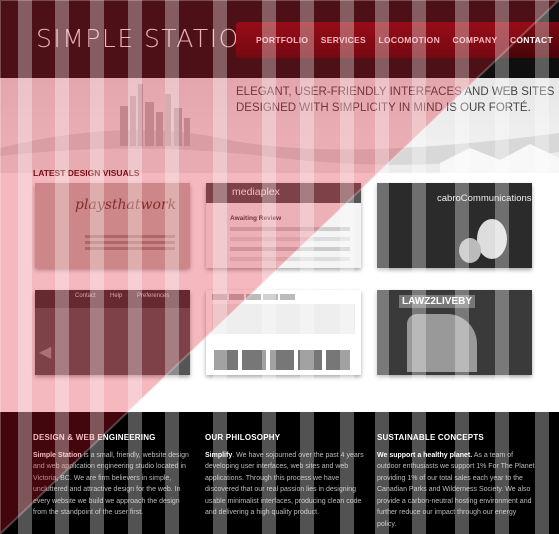  Describe the element at coordinates (437, 301) in the screenshot. I see `thumb-brand: LAWZ2LIVEBY` at that location.